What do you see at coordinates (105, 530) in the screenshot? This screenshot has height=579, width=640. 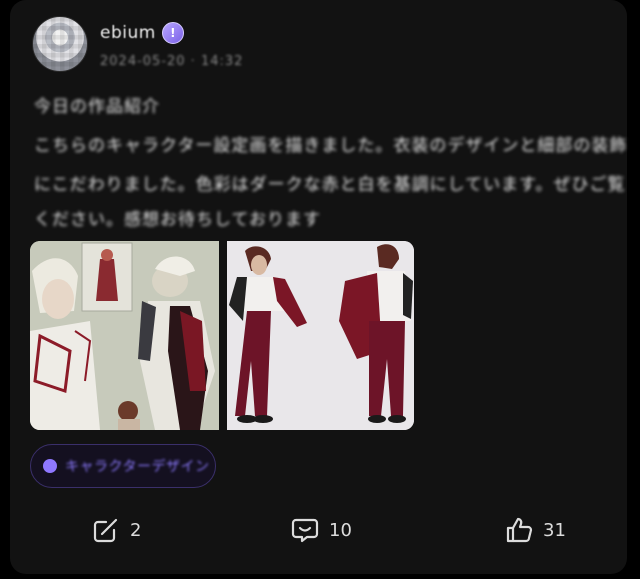 I see `share-icon` at bounding box center [105, 530].